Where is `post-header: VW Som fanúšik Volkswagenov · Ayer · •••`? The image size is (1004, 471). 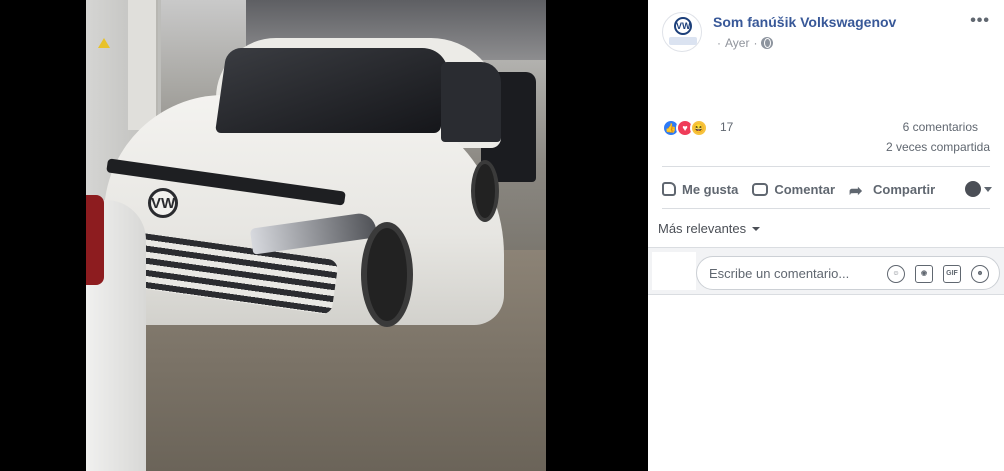 post-header: VW Som fanúšik Volkswagenov · Ayer · ••• is located at coordinates (826, 30).